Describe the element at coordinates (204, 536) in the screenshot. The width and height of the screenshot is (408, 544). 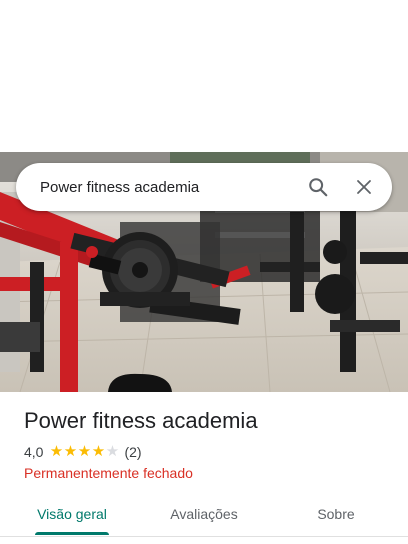
I see `divider` at that location.